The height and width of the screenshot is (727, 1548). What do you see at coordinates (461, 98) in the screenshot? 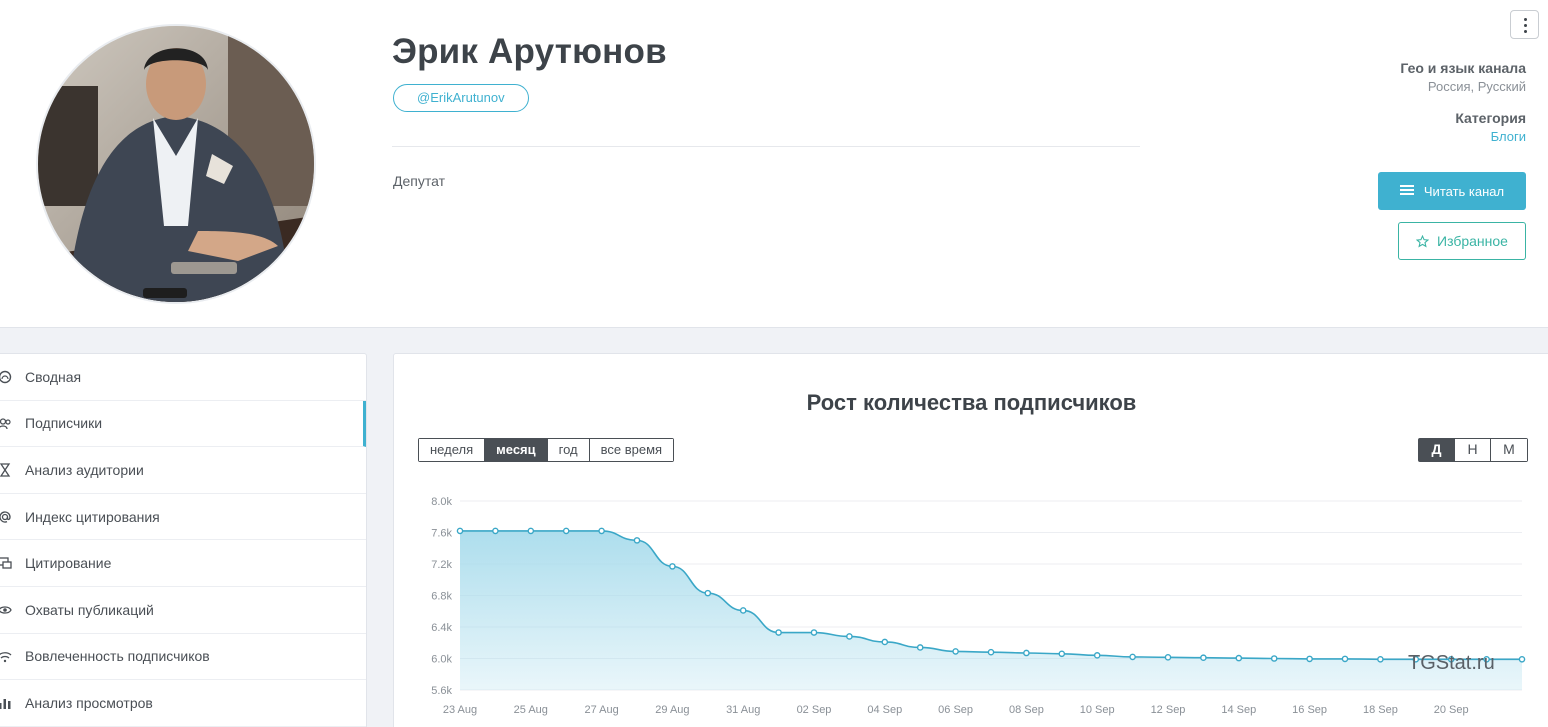
I see `channel-handle-link: @ErikArutunov` at bounding box center [461, 98].